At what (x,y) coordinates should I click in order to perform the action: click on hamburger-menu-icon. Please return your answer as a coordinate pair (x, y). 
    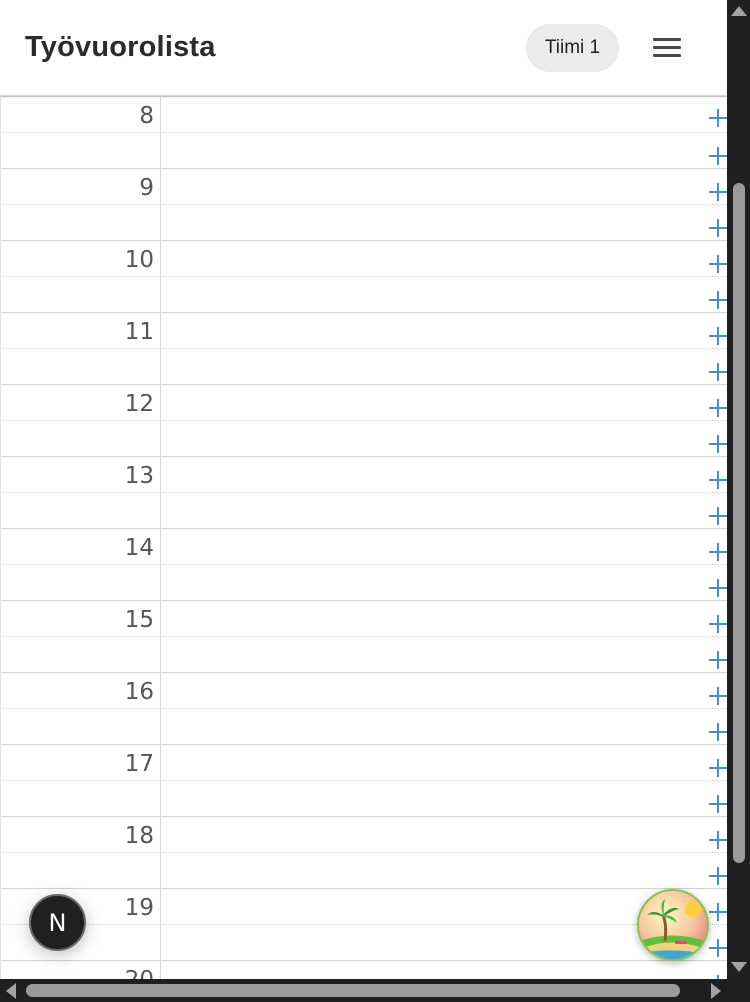
    Looking at the image, I should click on (667, 48).